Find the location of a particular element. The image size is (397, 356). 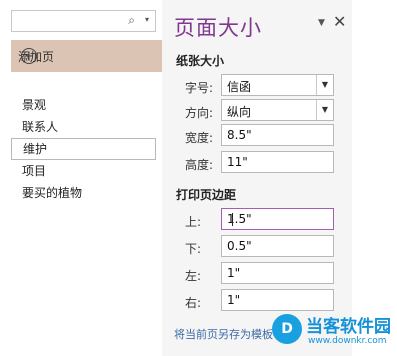

watermark-url: www.downkr.com is located at coordinates (347, 341).